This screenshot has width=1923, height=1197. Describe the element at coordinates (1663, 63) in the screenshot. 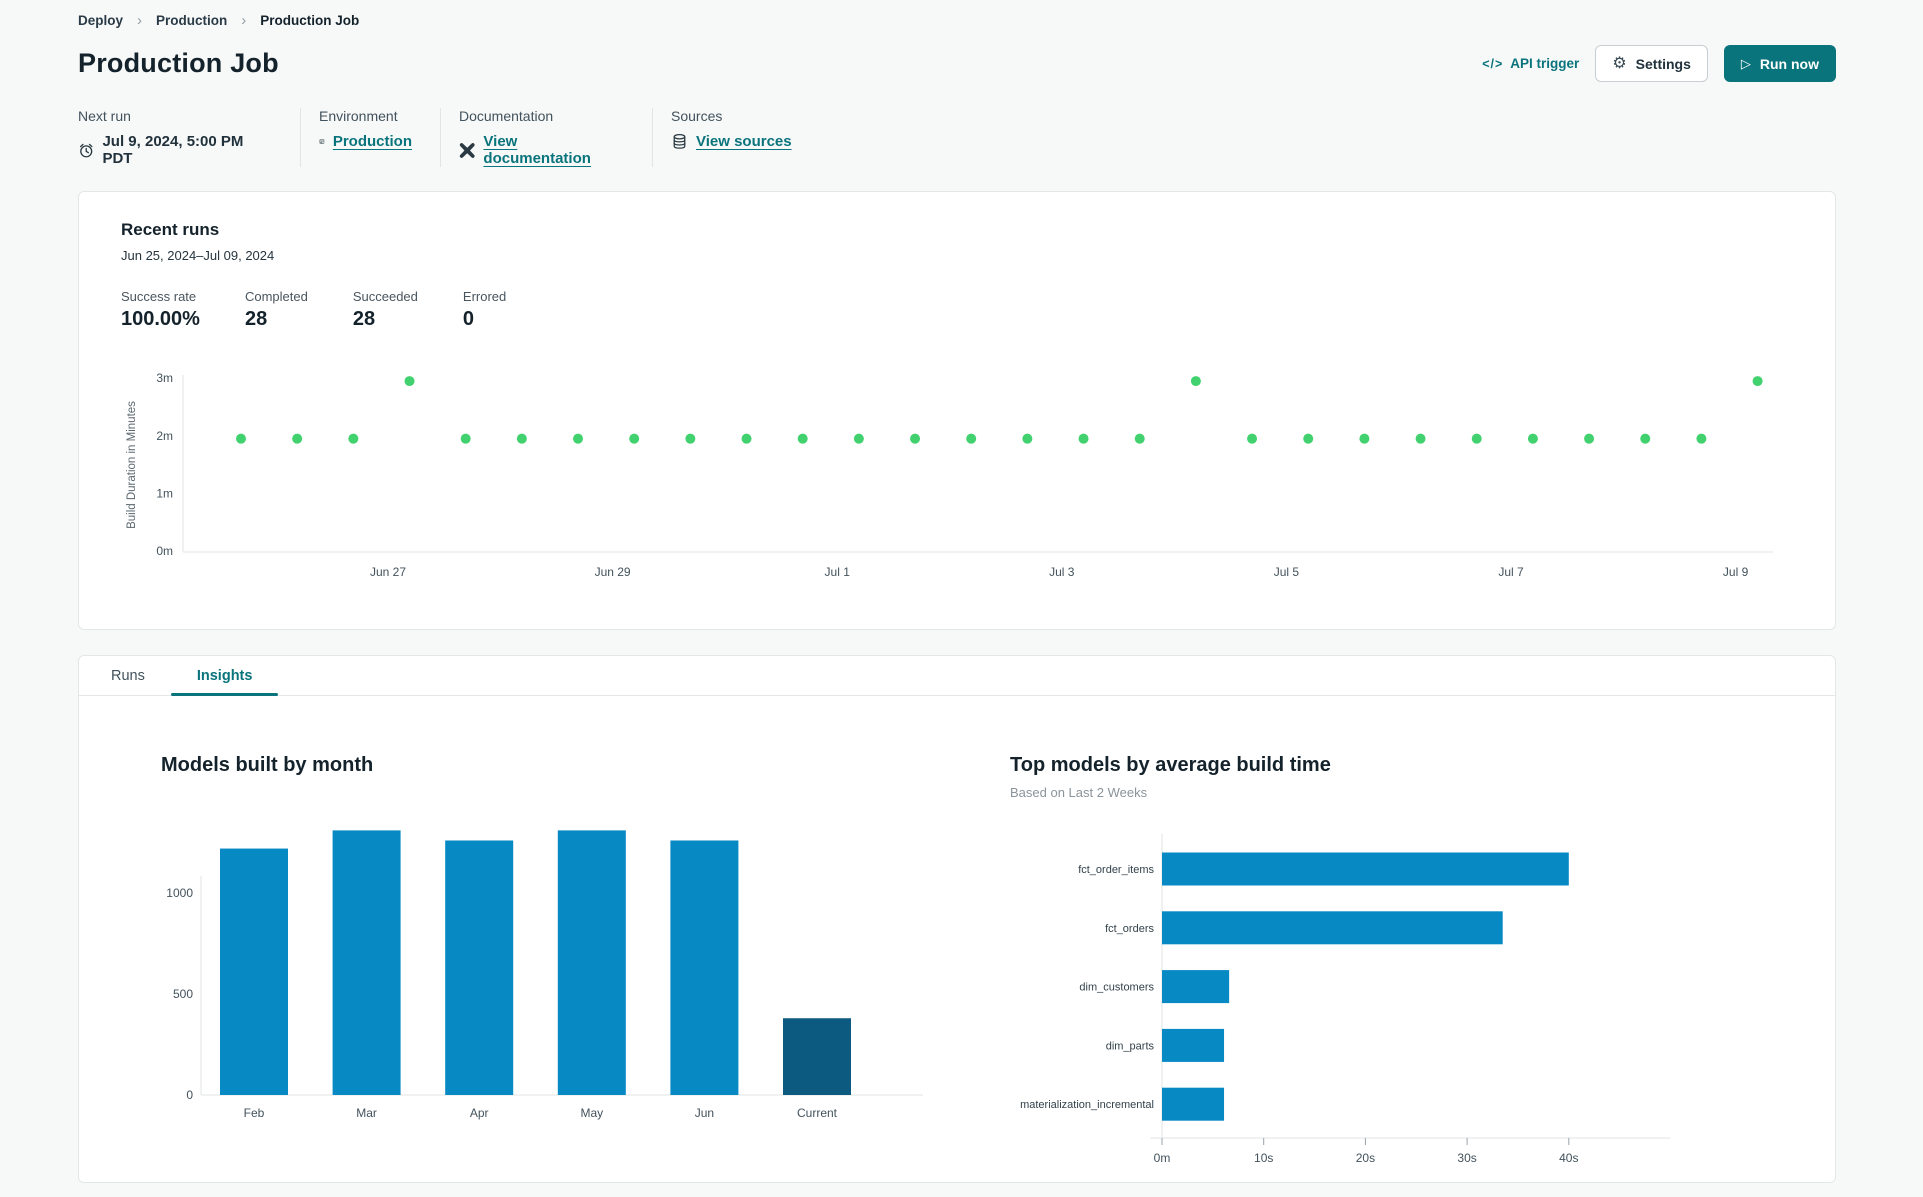

I see `settings-label: Settings` at that location.